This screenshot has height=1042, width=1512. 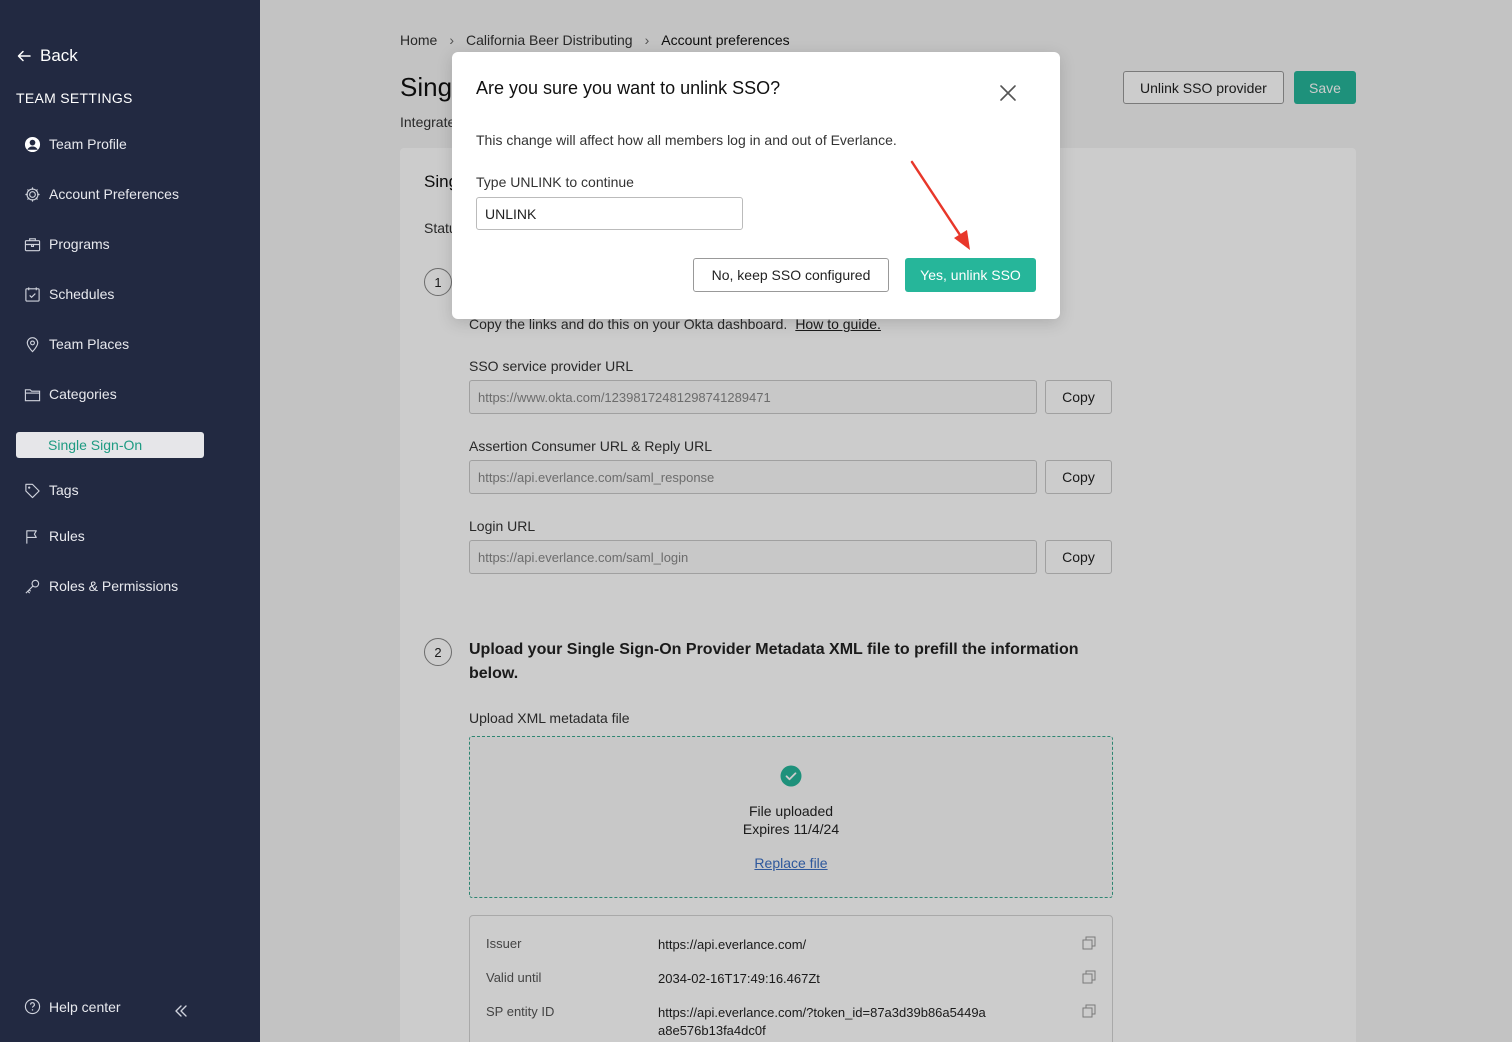 What do you see at coordinates (110, 536) in the screenshot?
I see `sidebar-item-rules: Rules` at bounding box center [110, 536].